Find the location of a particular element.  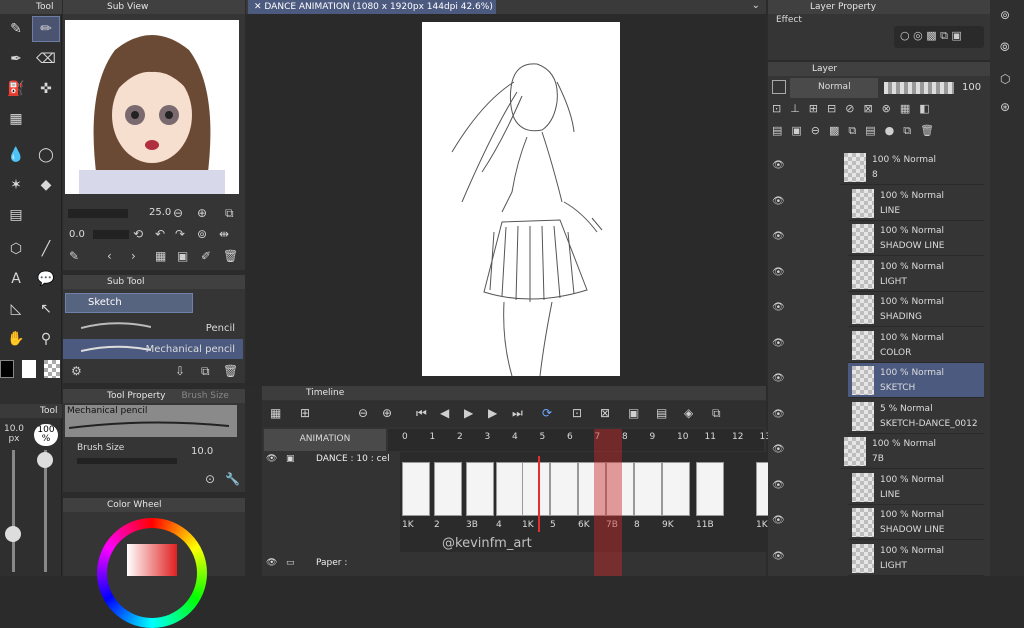

camera-icon: ⧉ is located at coordinates (716, 413).